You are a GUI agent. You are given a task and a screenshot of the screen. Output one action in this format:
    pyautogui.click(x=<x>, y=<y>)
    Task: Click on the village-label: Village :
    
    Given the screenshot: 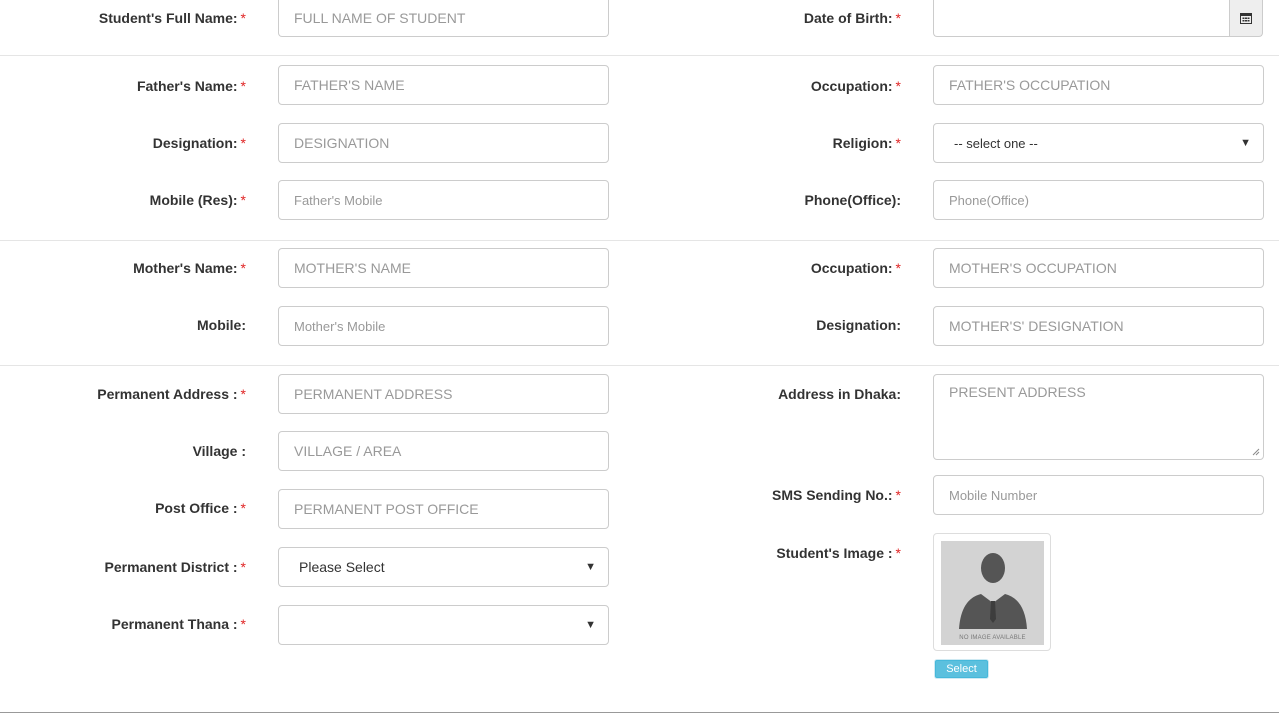 What is the action you would take?
    pyautogui.click(x=219, y=451)
    